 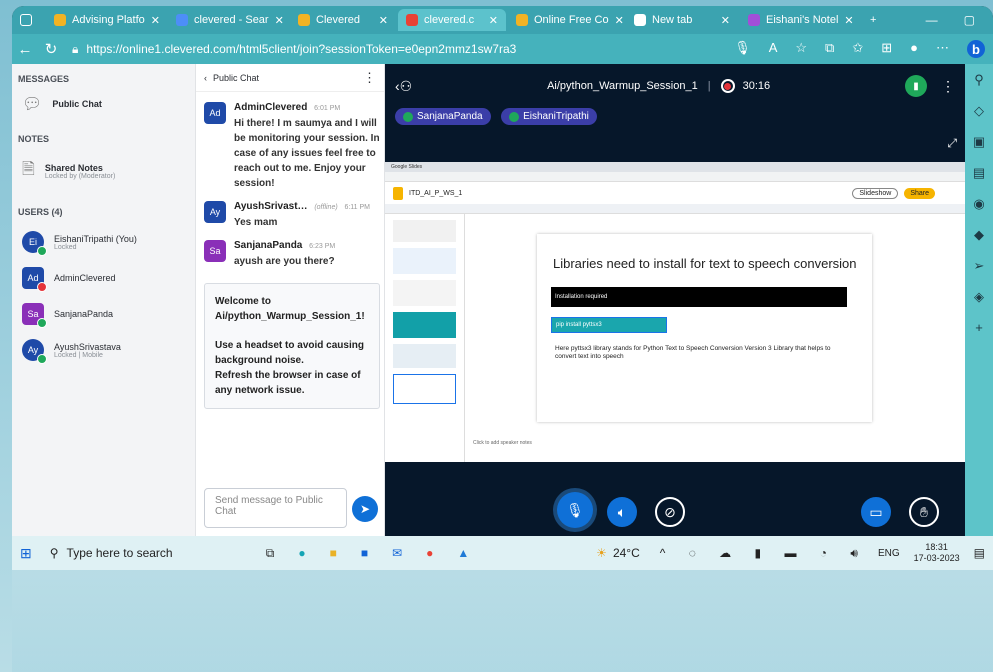 I want to click on tab-label: Advising Platfo, so click(x=108, y=20).